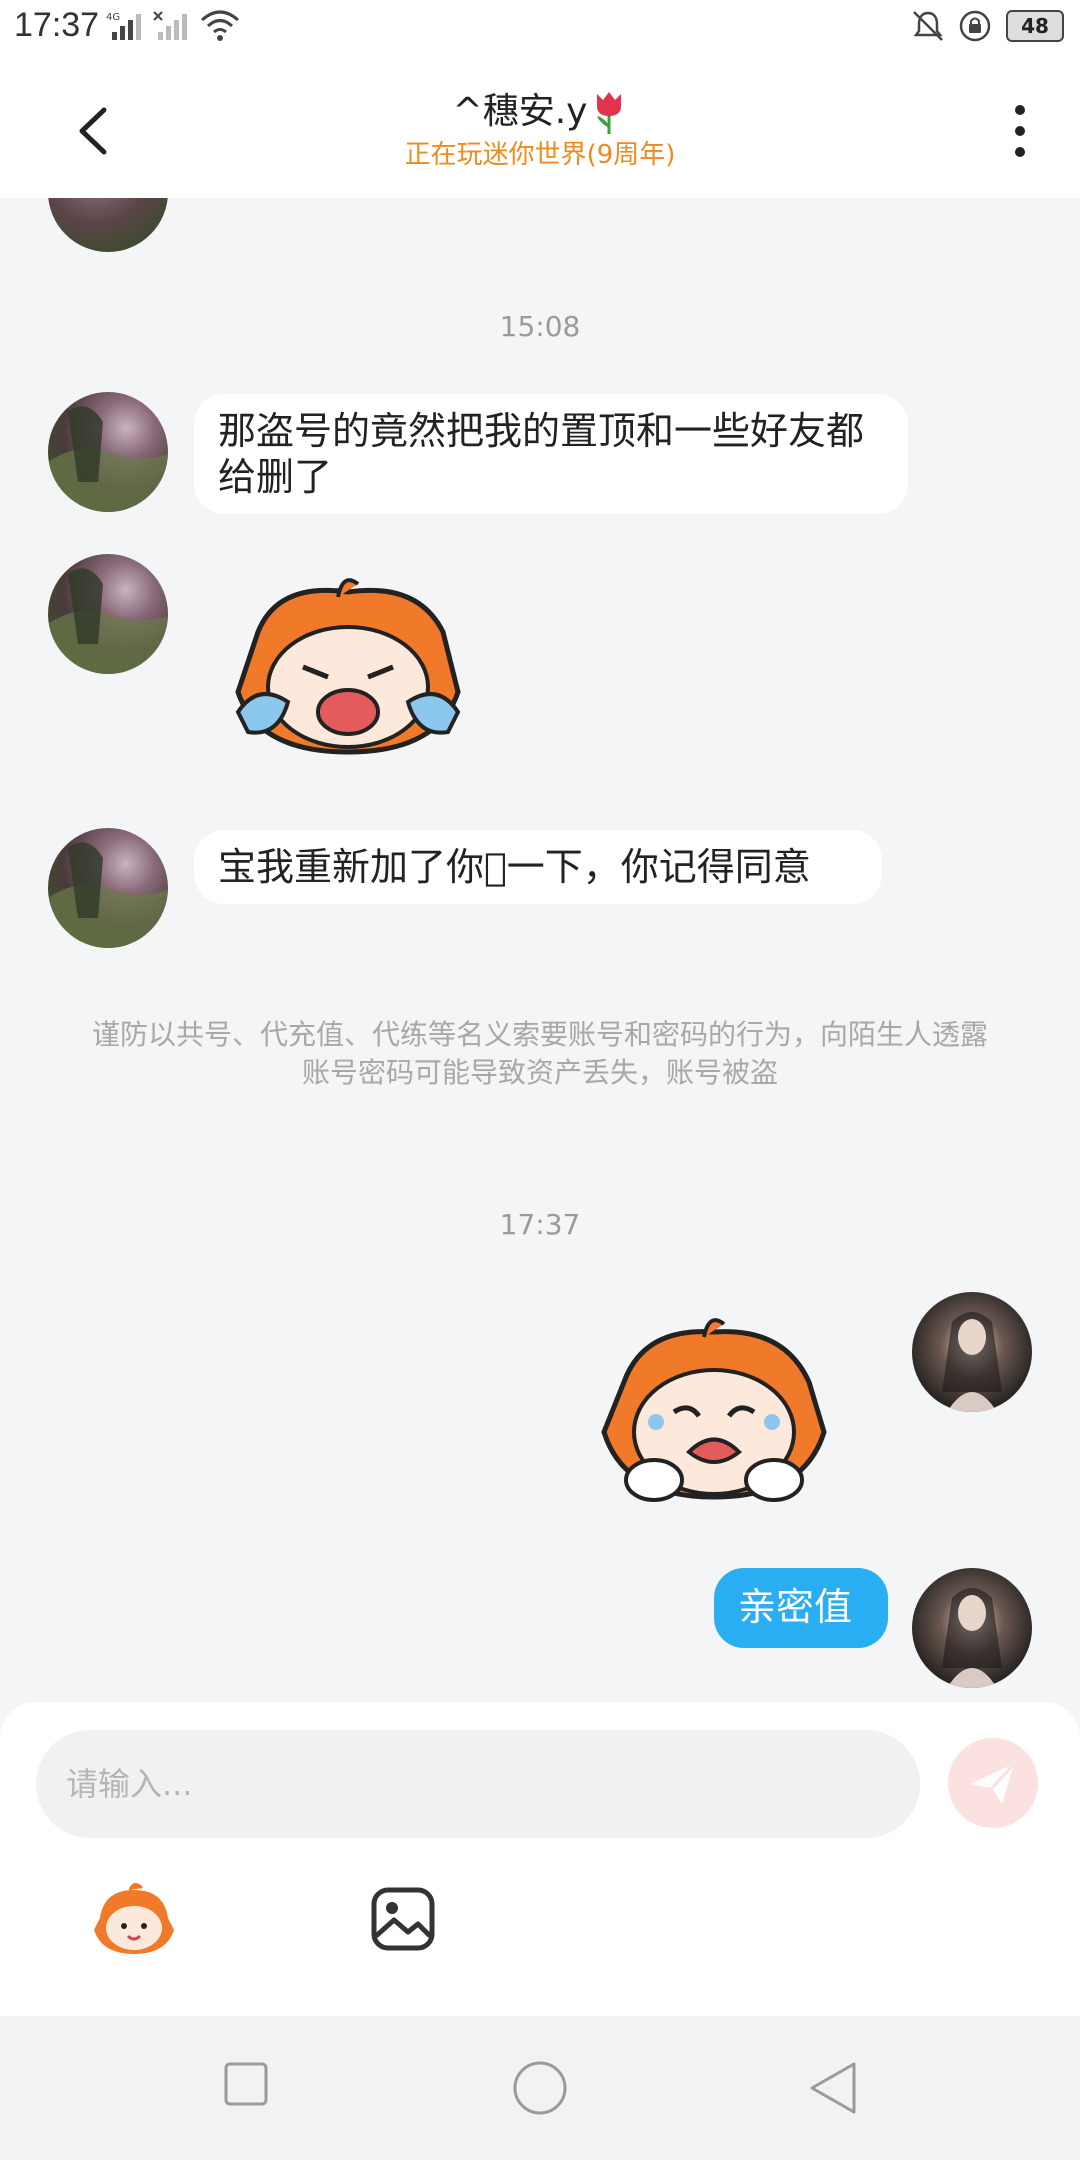 This screenshot has height=2160, width=1080. I want to click on nav-circle-icon, so click(540, 2088).